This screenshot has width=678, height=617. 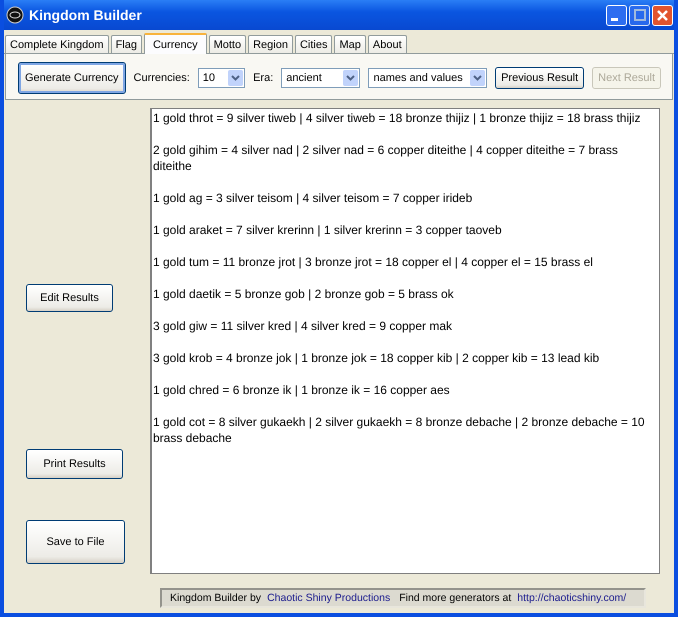 I want to click on currency-result: 1 gold ag = 3 silver teisom | 4 silver teisom = 7 copper irideb, so click(x=313, y=198).